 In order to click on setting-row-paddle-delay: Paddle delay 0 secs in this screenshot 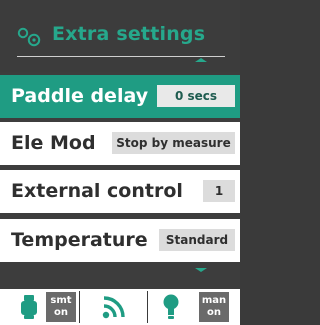, I will do `click(120, 96)`.